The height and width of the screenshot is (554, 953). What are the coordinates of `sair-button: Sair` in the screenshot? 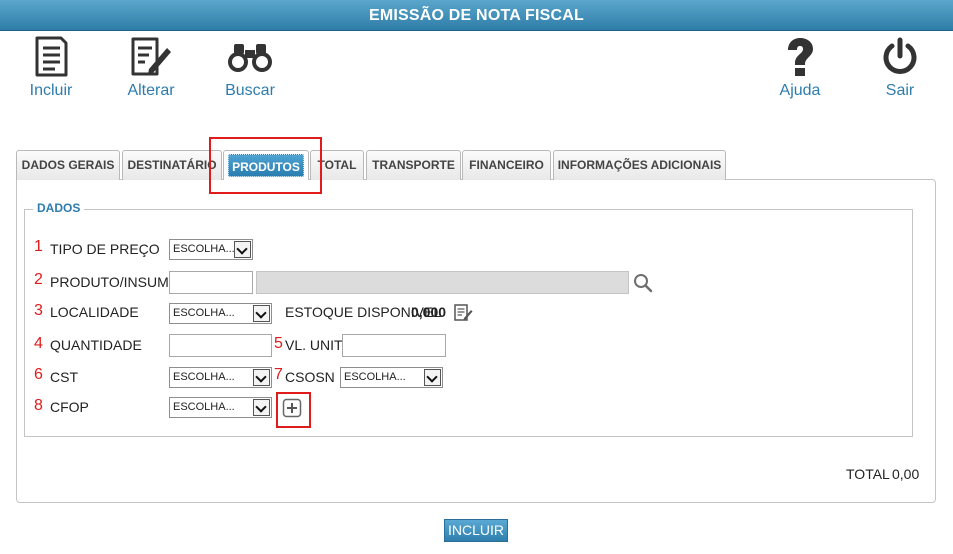 It's located at (900, 67).